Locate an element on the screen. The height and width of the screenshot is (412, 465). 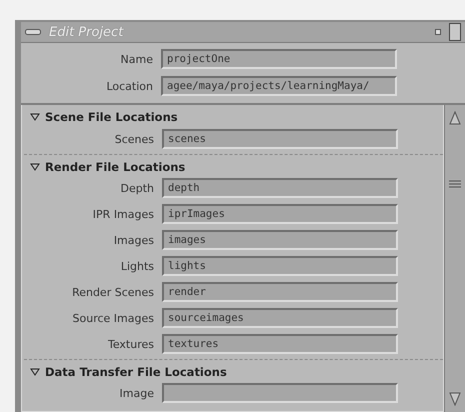
text-field: depth is located at coordinates (280, 188).